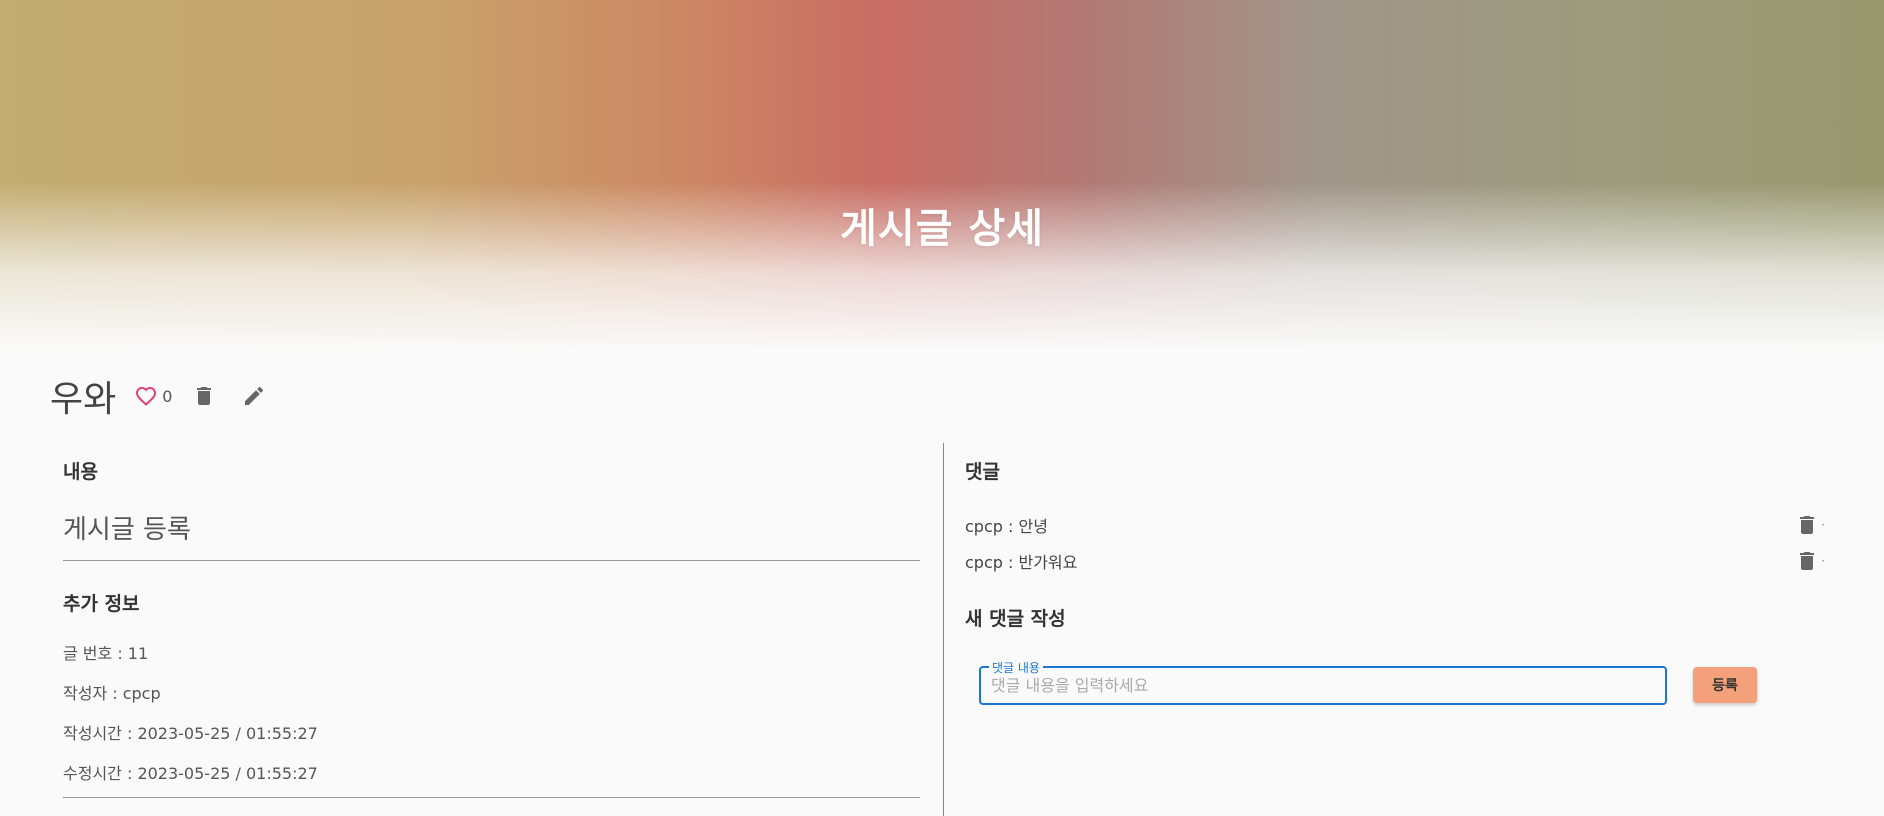  Describe the element at coordinates (1725, 685) in the screenshot. I see `submit-comment-button: 등록` at that location.